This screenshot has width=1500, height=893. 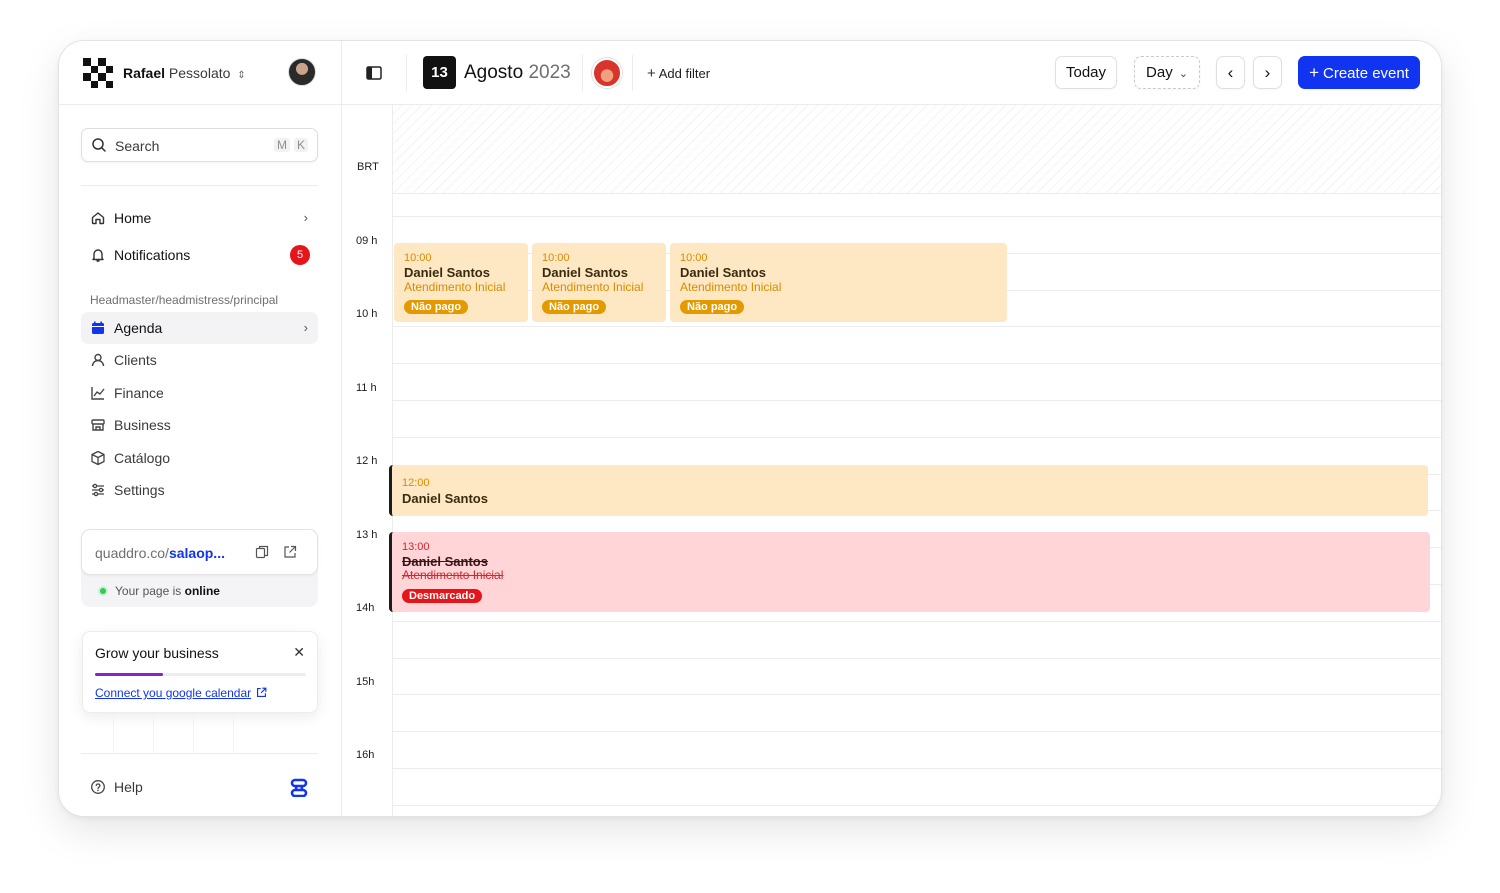 What do you see at coordinates (150, 591) in the screenshot?
I see `status-prefix: Your page is` at bounding box center [150, 591].